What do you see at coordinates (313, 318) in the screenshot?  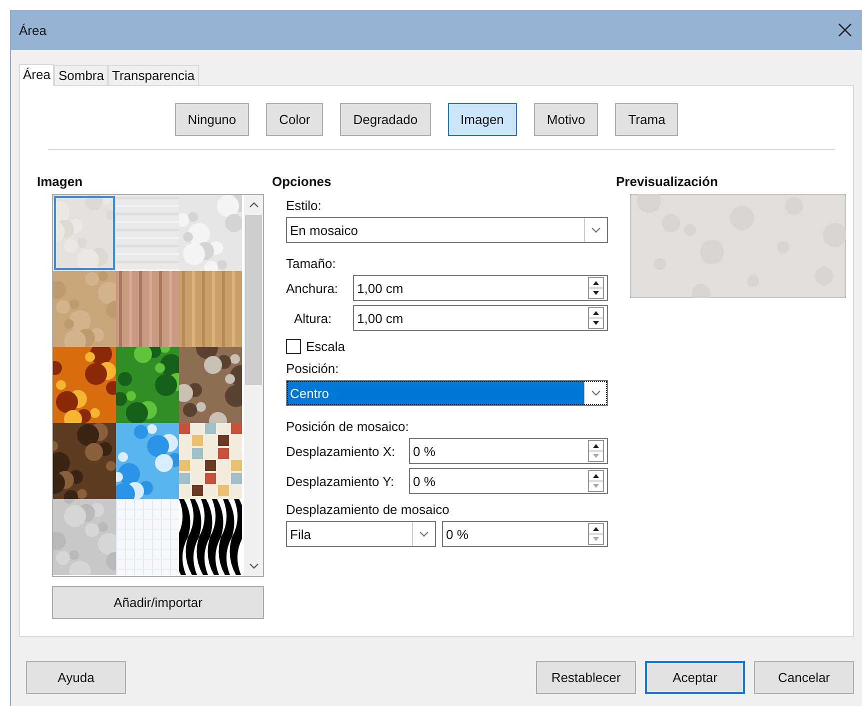 I see `field-label: Altura:` at bounding box center [313, 318].